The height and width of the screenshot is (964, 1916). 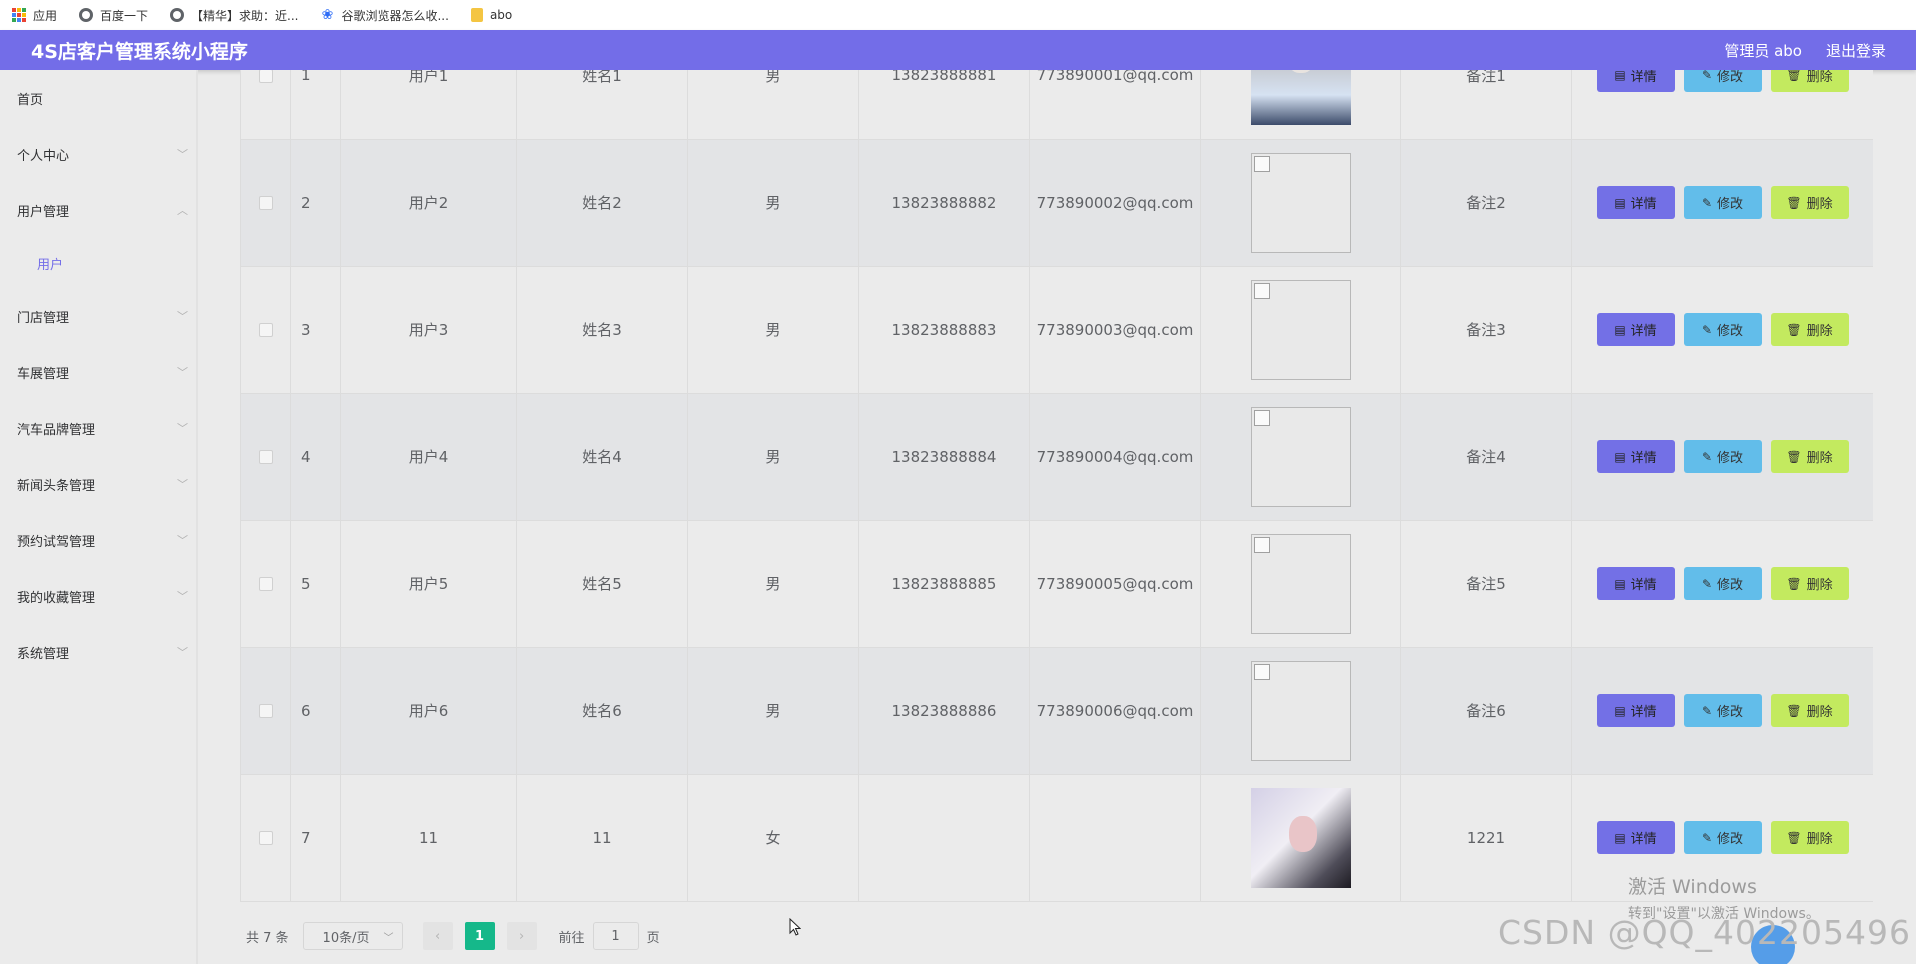 What do you see at coordinates (315, 457) in the screenshot?
I see `index-cell: 4` at bounding box center [315, 457].